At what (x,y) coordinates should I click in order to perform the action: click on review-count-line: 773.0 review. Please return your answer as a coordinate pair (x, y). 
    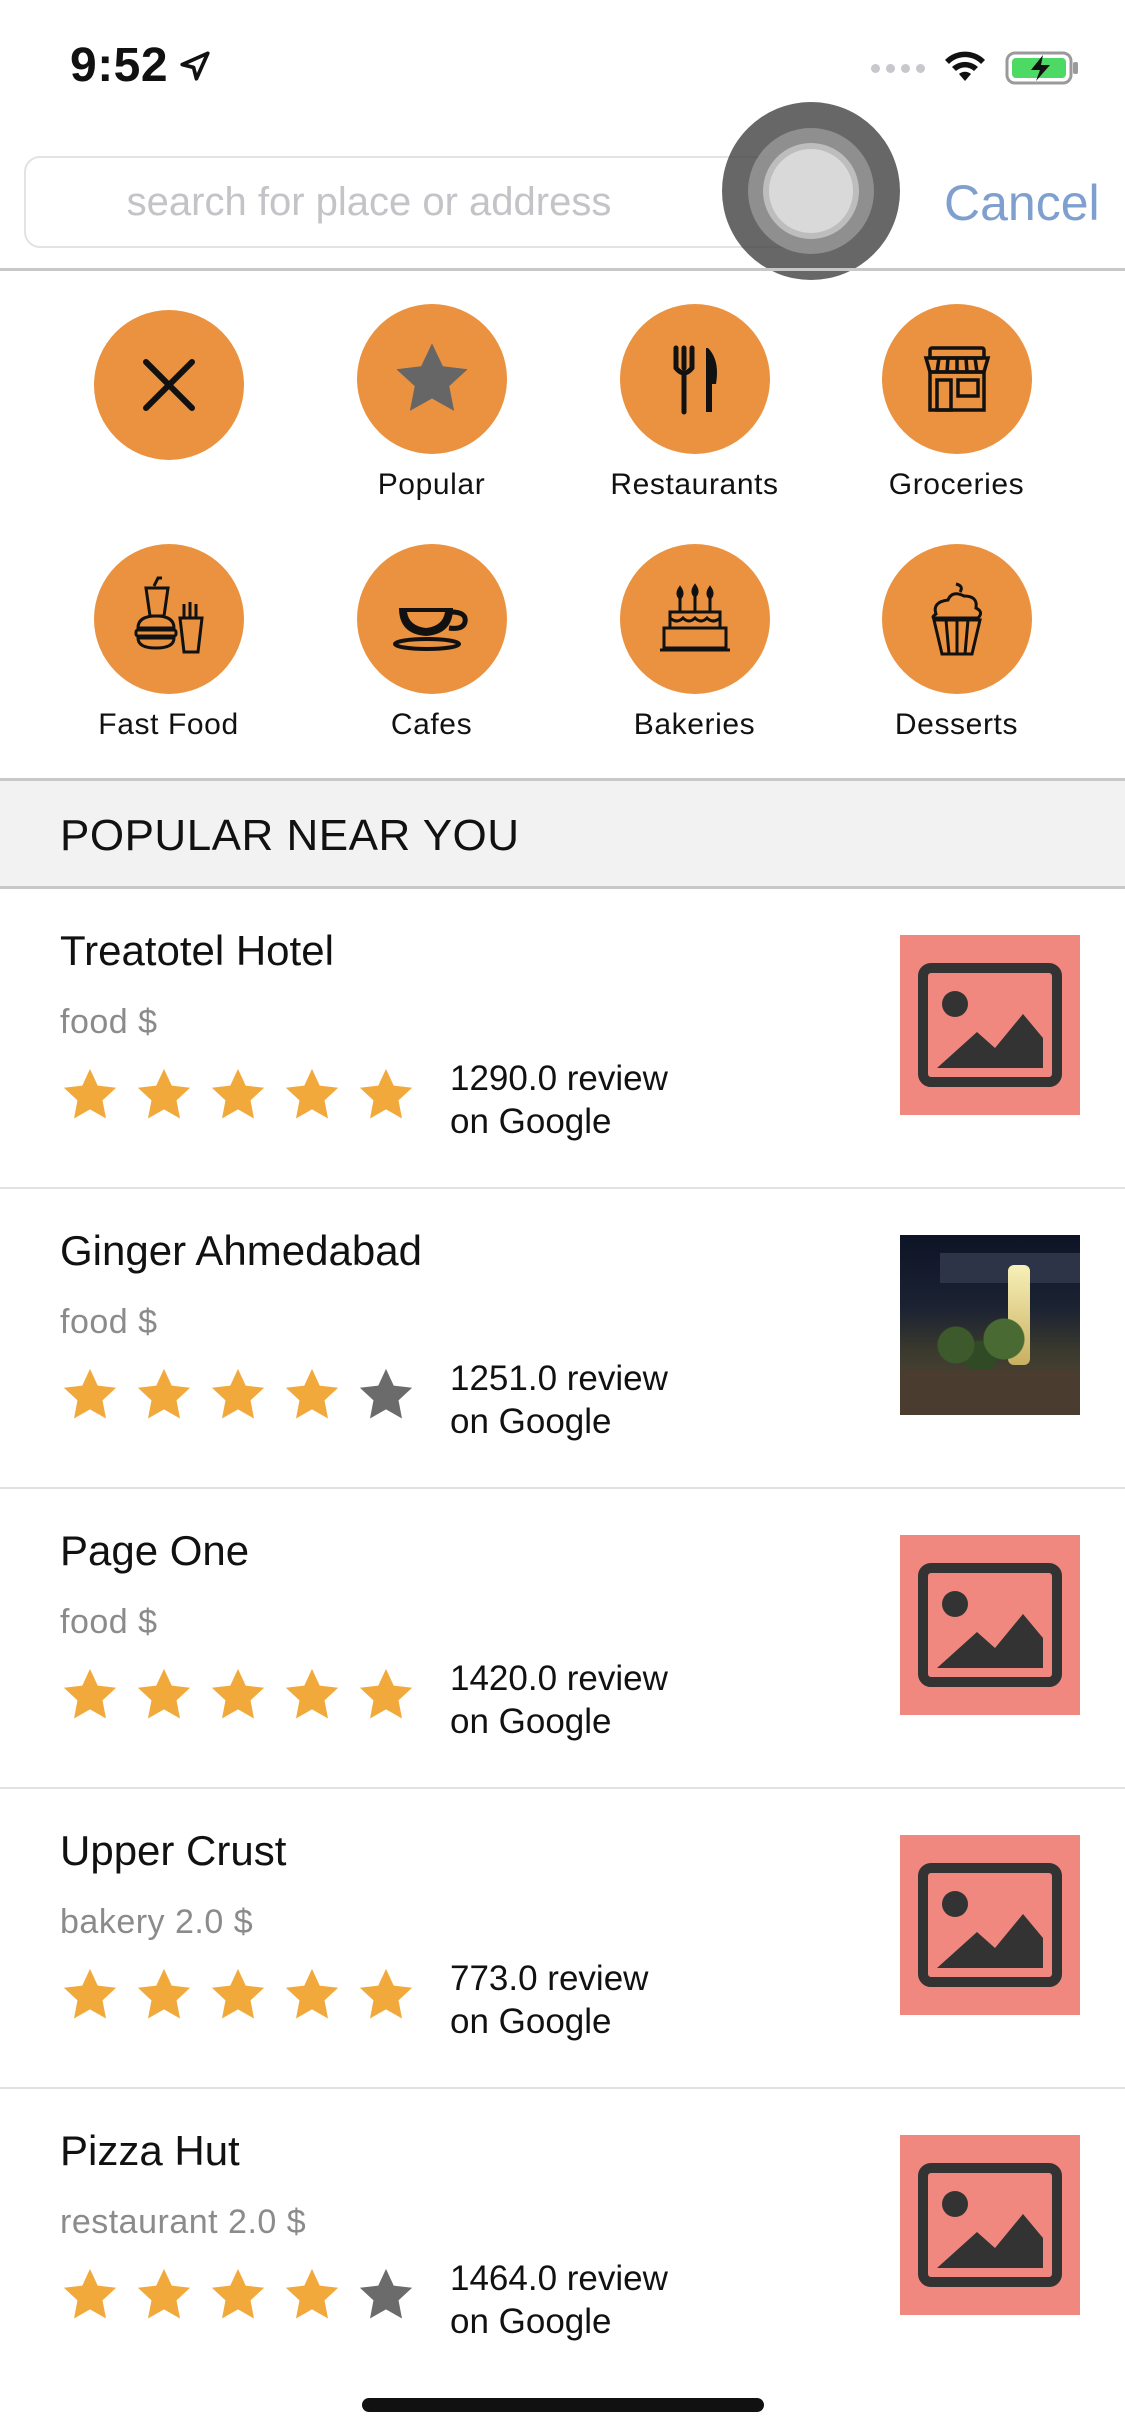
    Looking at the image, I should click on (549, 1978).